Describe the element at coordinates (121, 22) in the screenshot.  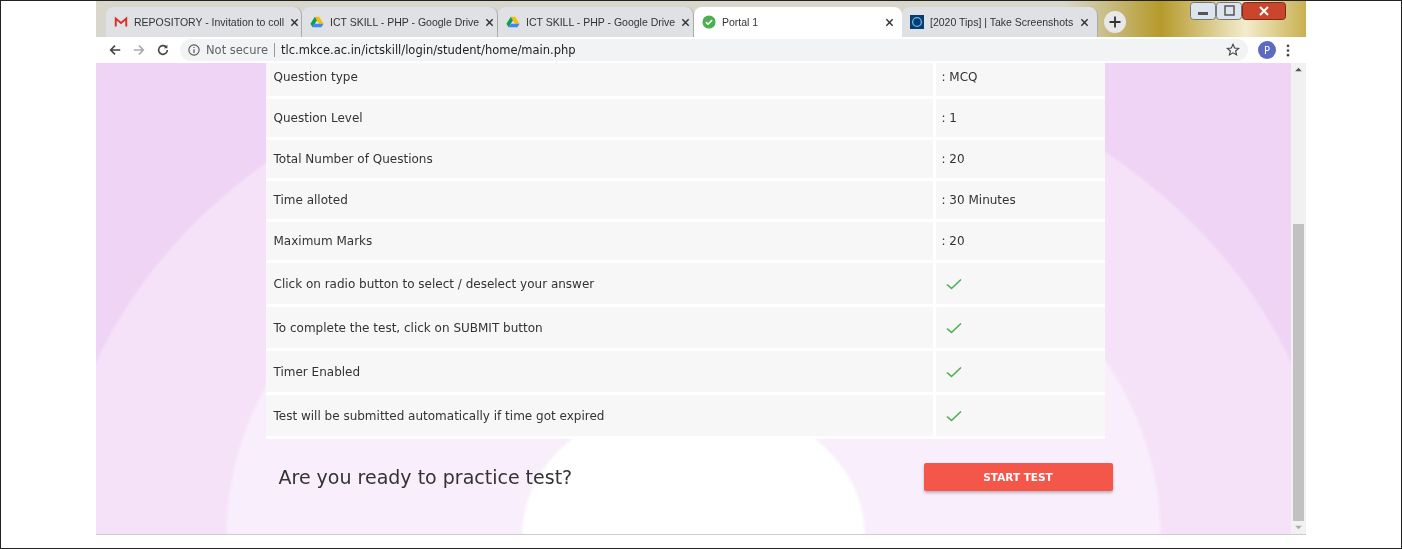
I see `envelope-m-icon` at that location.